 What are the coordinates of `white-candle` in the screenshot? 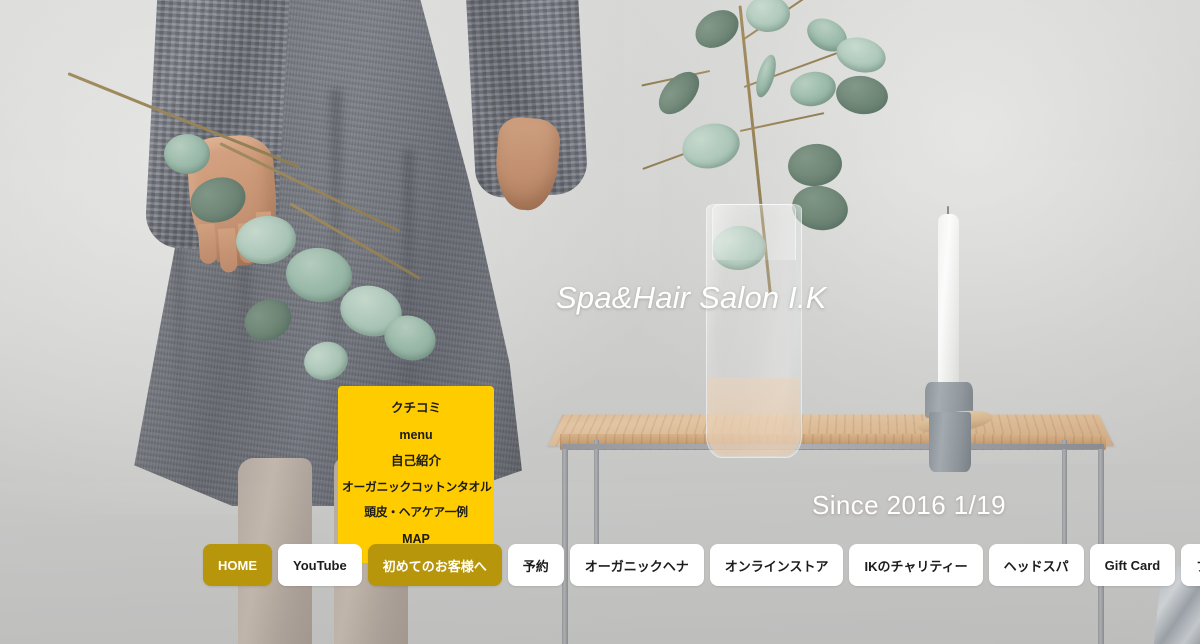 It's located at (948, 300).